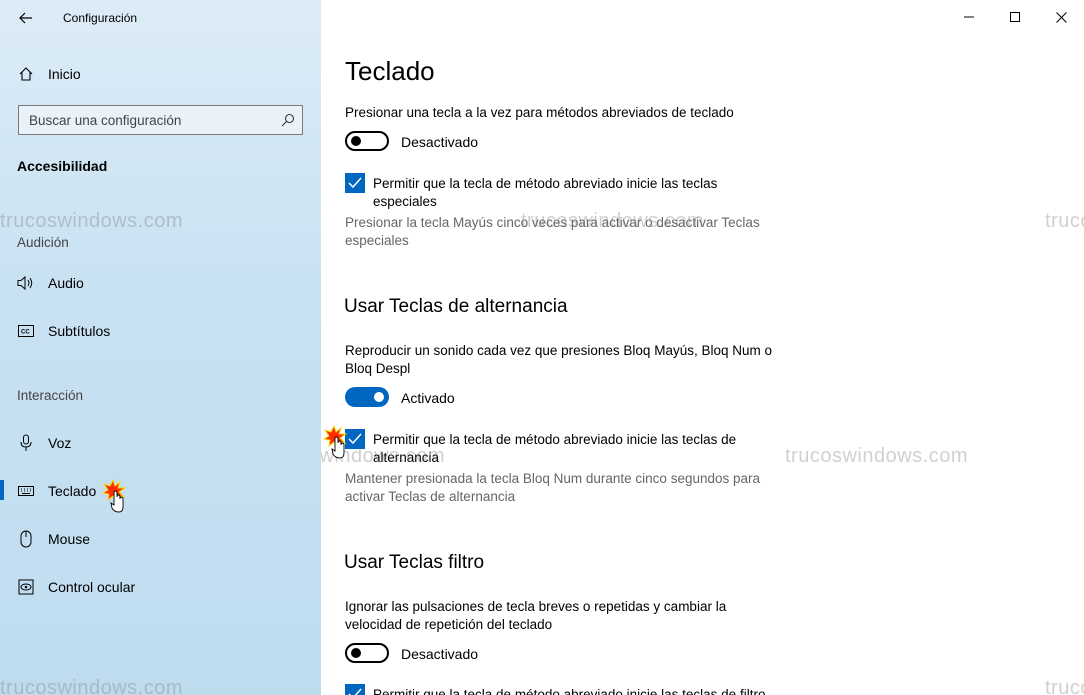 The image size is (1084, 695). I want to click on svg-text: CC, so click(25, 333).